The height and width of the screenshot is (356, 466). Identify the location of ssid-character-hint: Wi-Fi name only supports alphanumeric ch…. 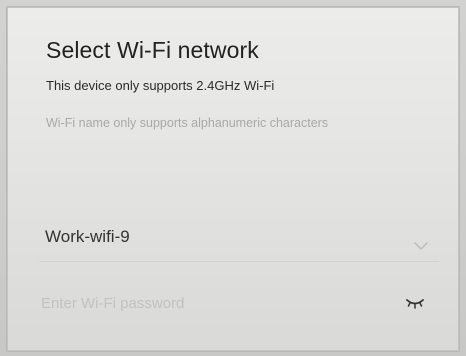
(187, 123).